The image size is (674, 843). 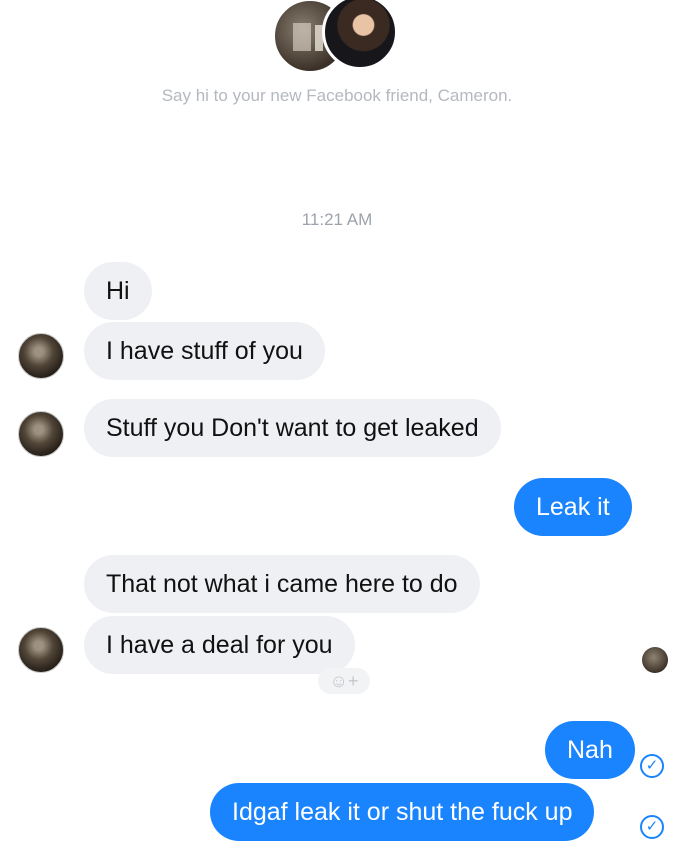 I want to click on friend-avatar, so click(x=360, y=35).